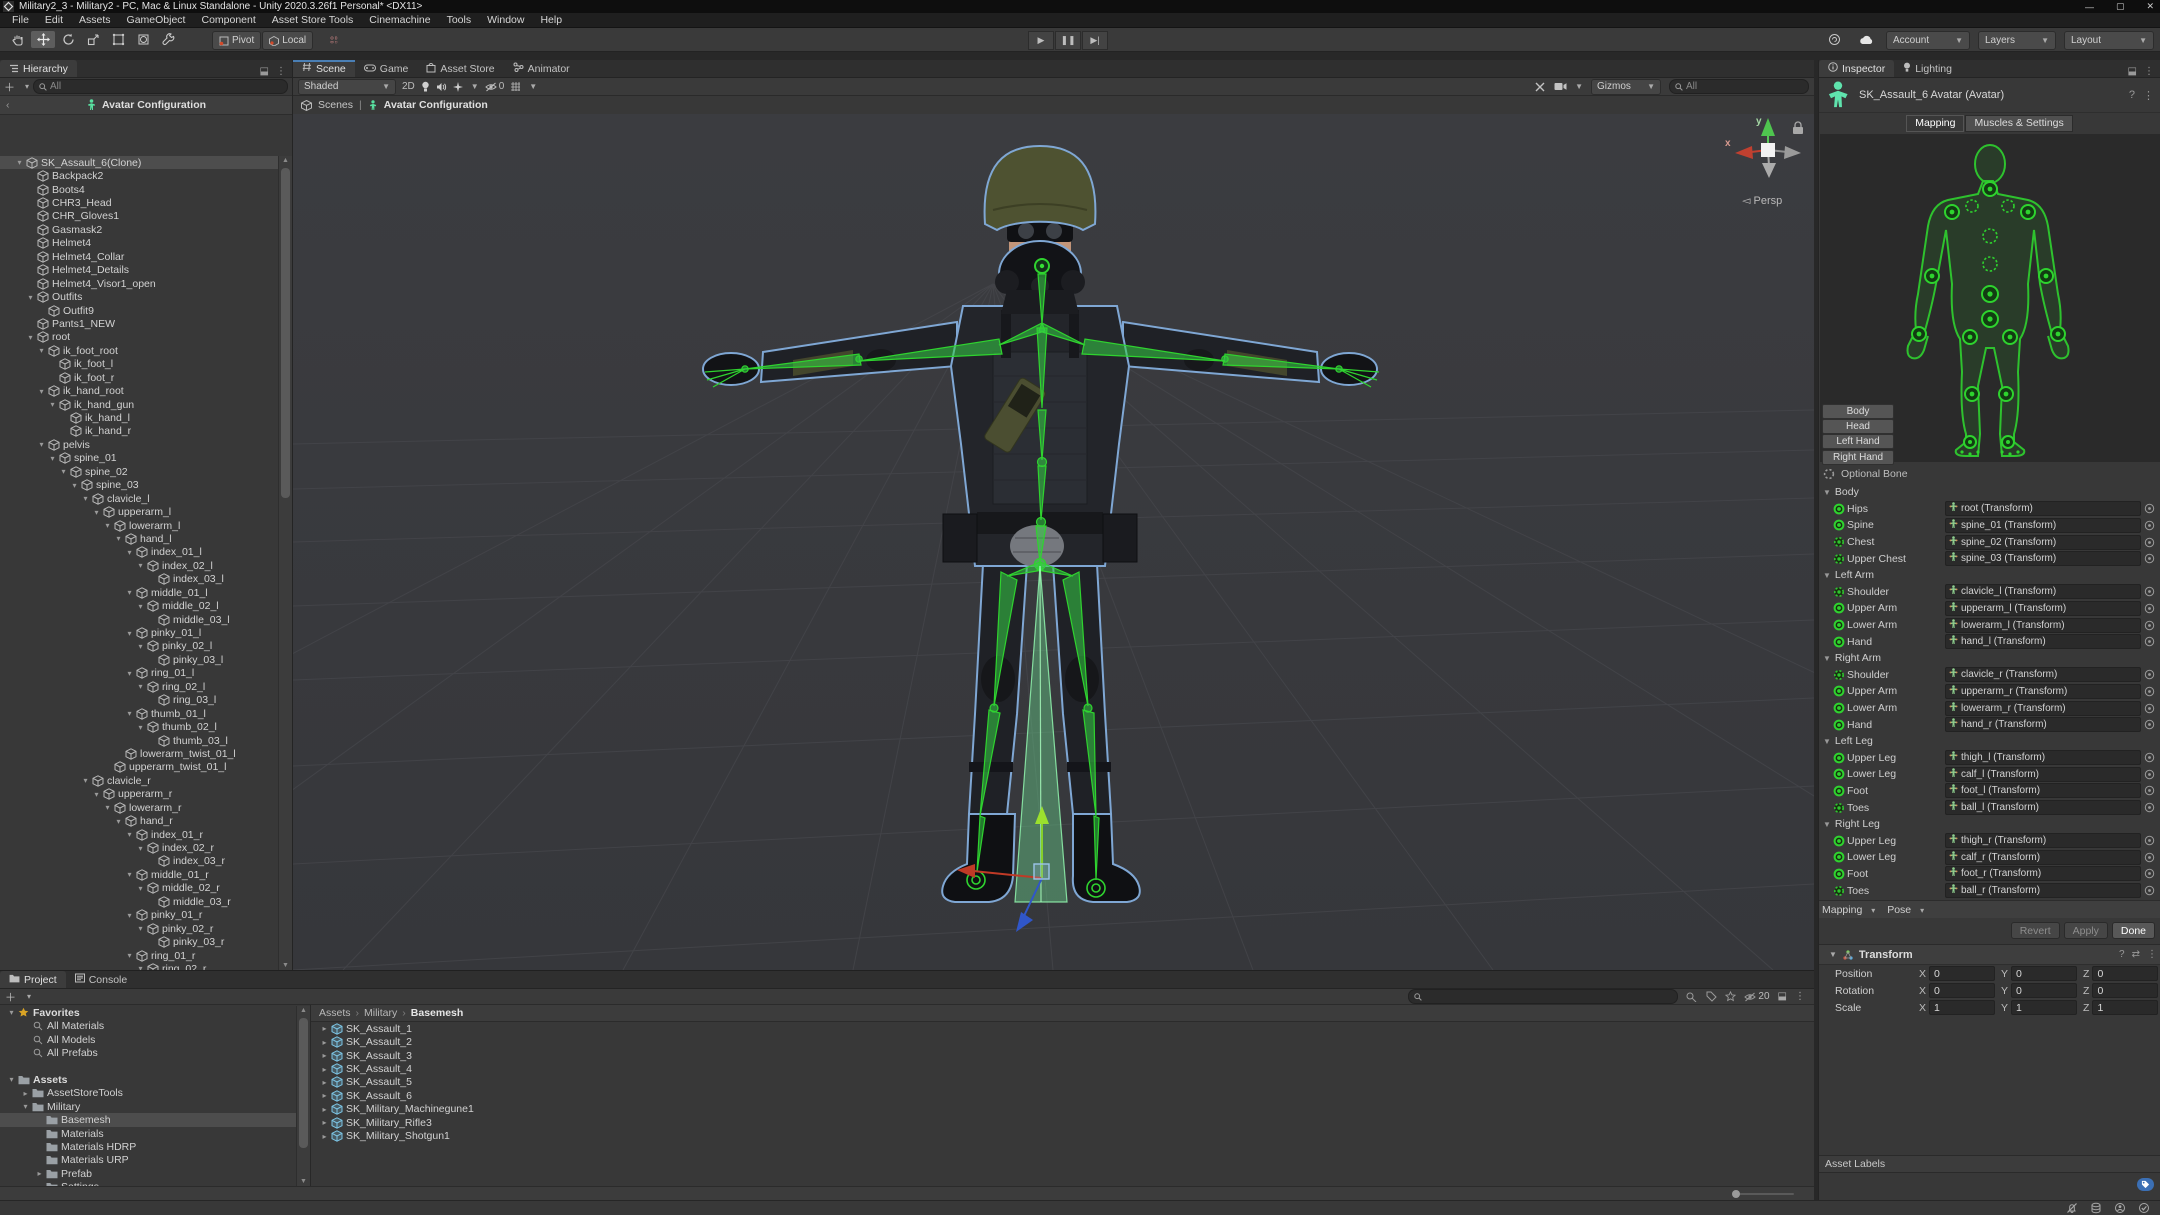  I want to click on hierarchy-node: ▾ ring_02_l, so click(139, 686).